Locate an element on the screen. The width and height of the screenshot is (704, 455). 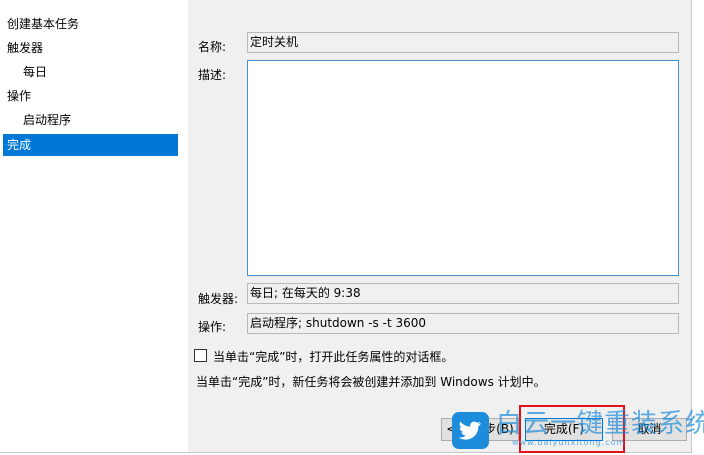
step-start-program: 启动程序 is located at coordinates (90, 120).